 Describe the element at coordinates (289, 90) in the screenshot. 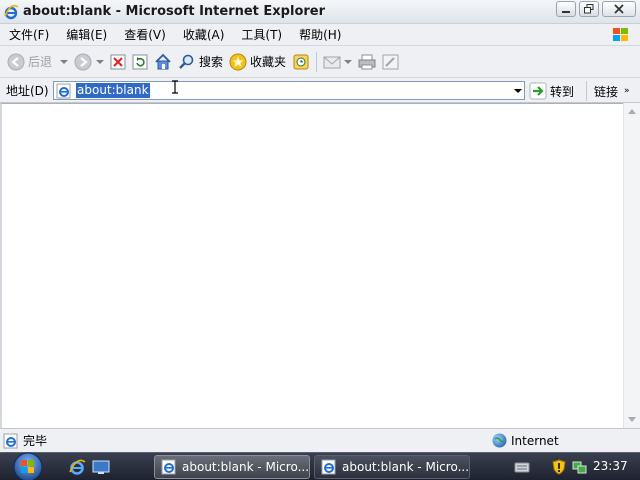

I see `address-input: about:blank` at that location.